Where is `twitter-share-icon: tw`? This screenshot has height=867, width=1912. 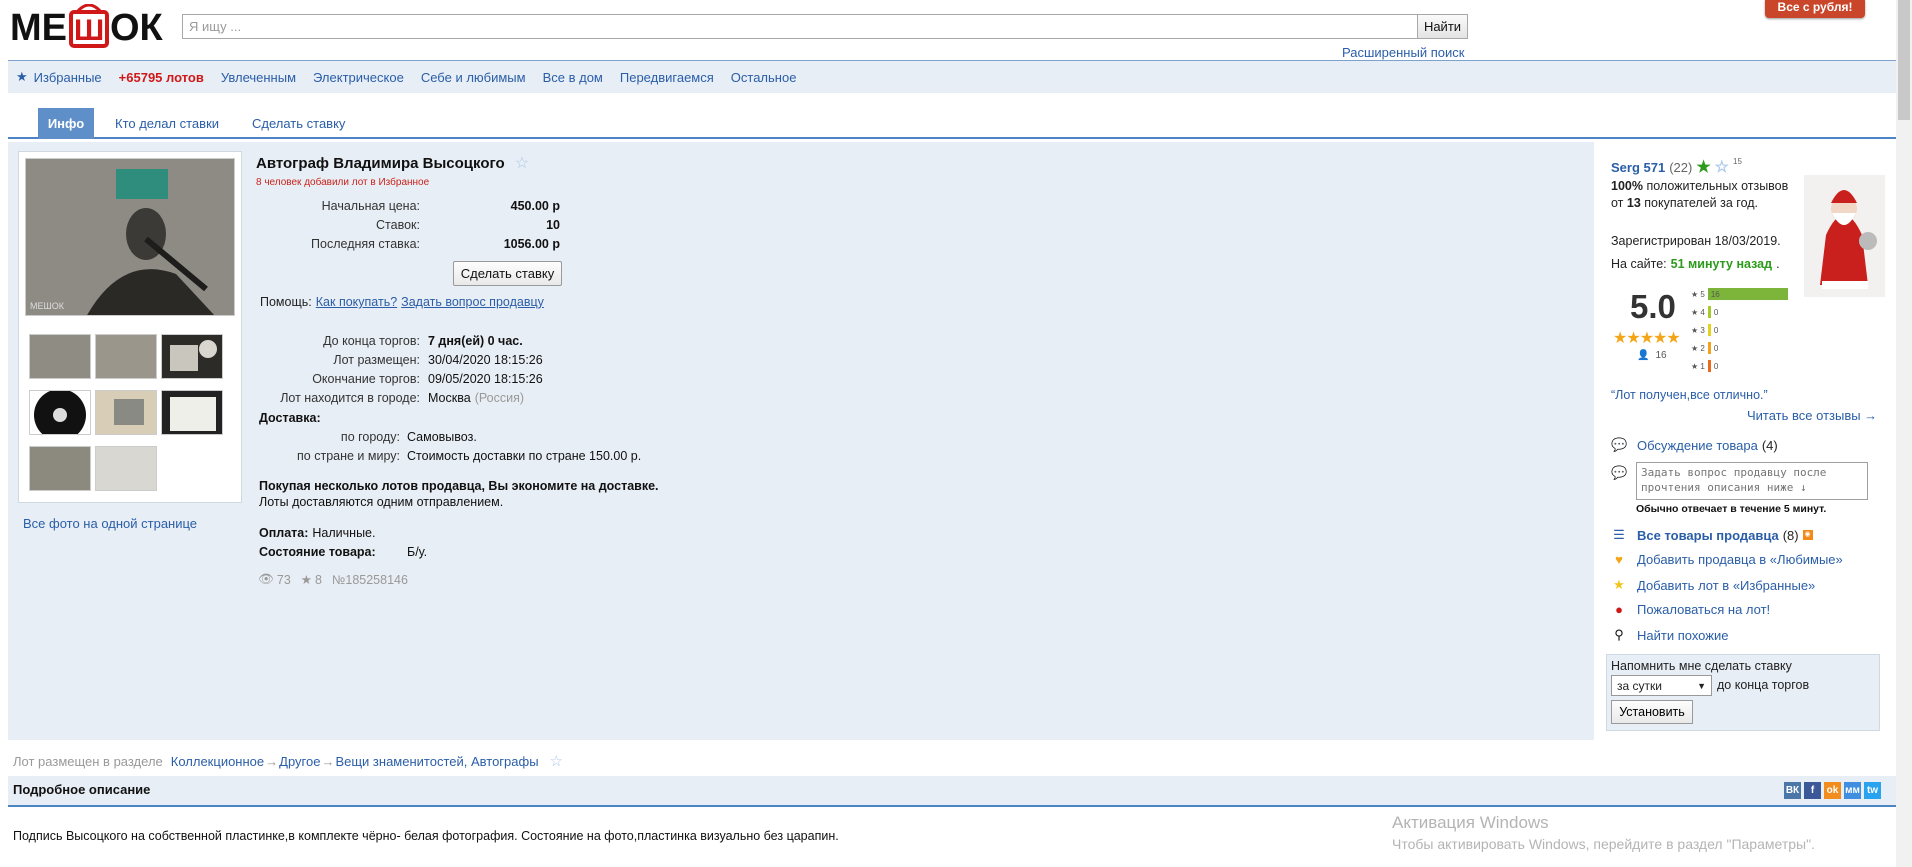 twitter-share-icon: tw is located at coordinates (1872, 790).